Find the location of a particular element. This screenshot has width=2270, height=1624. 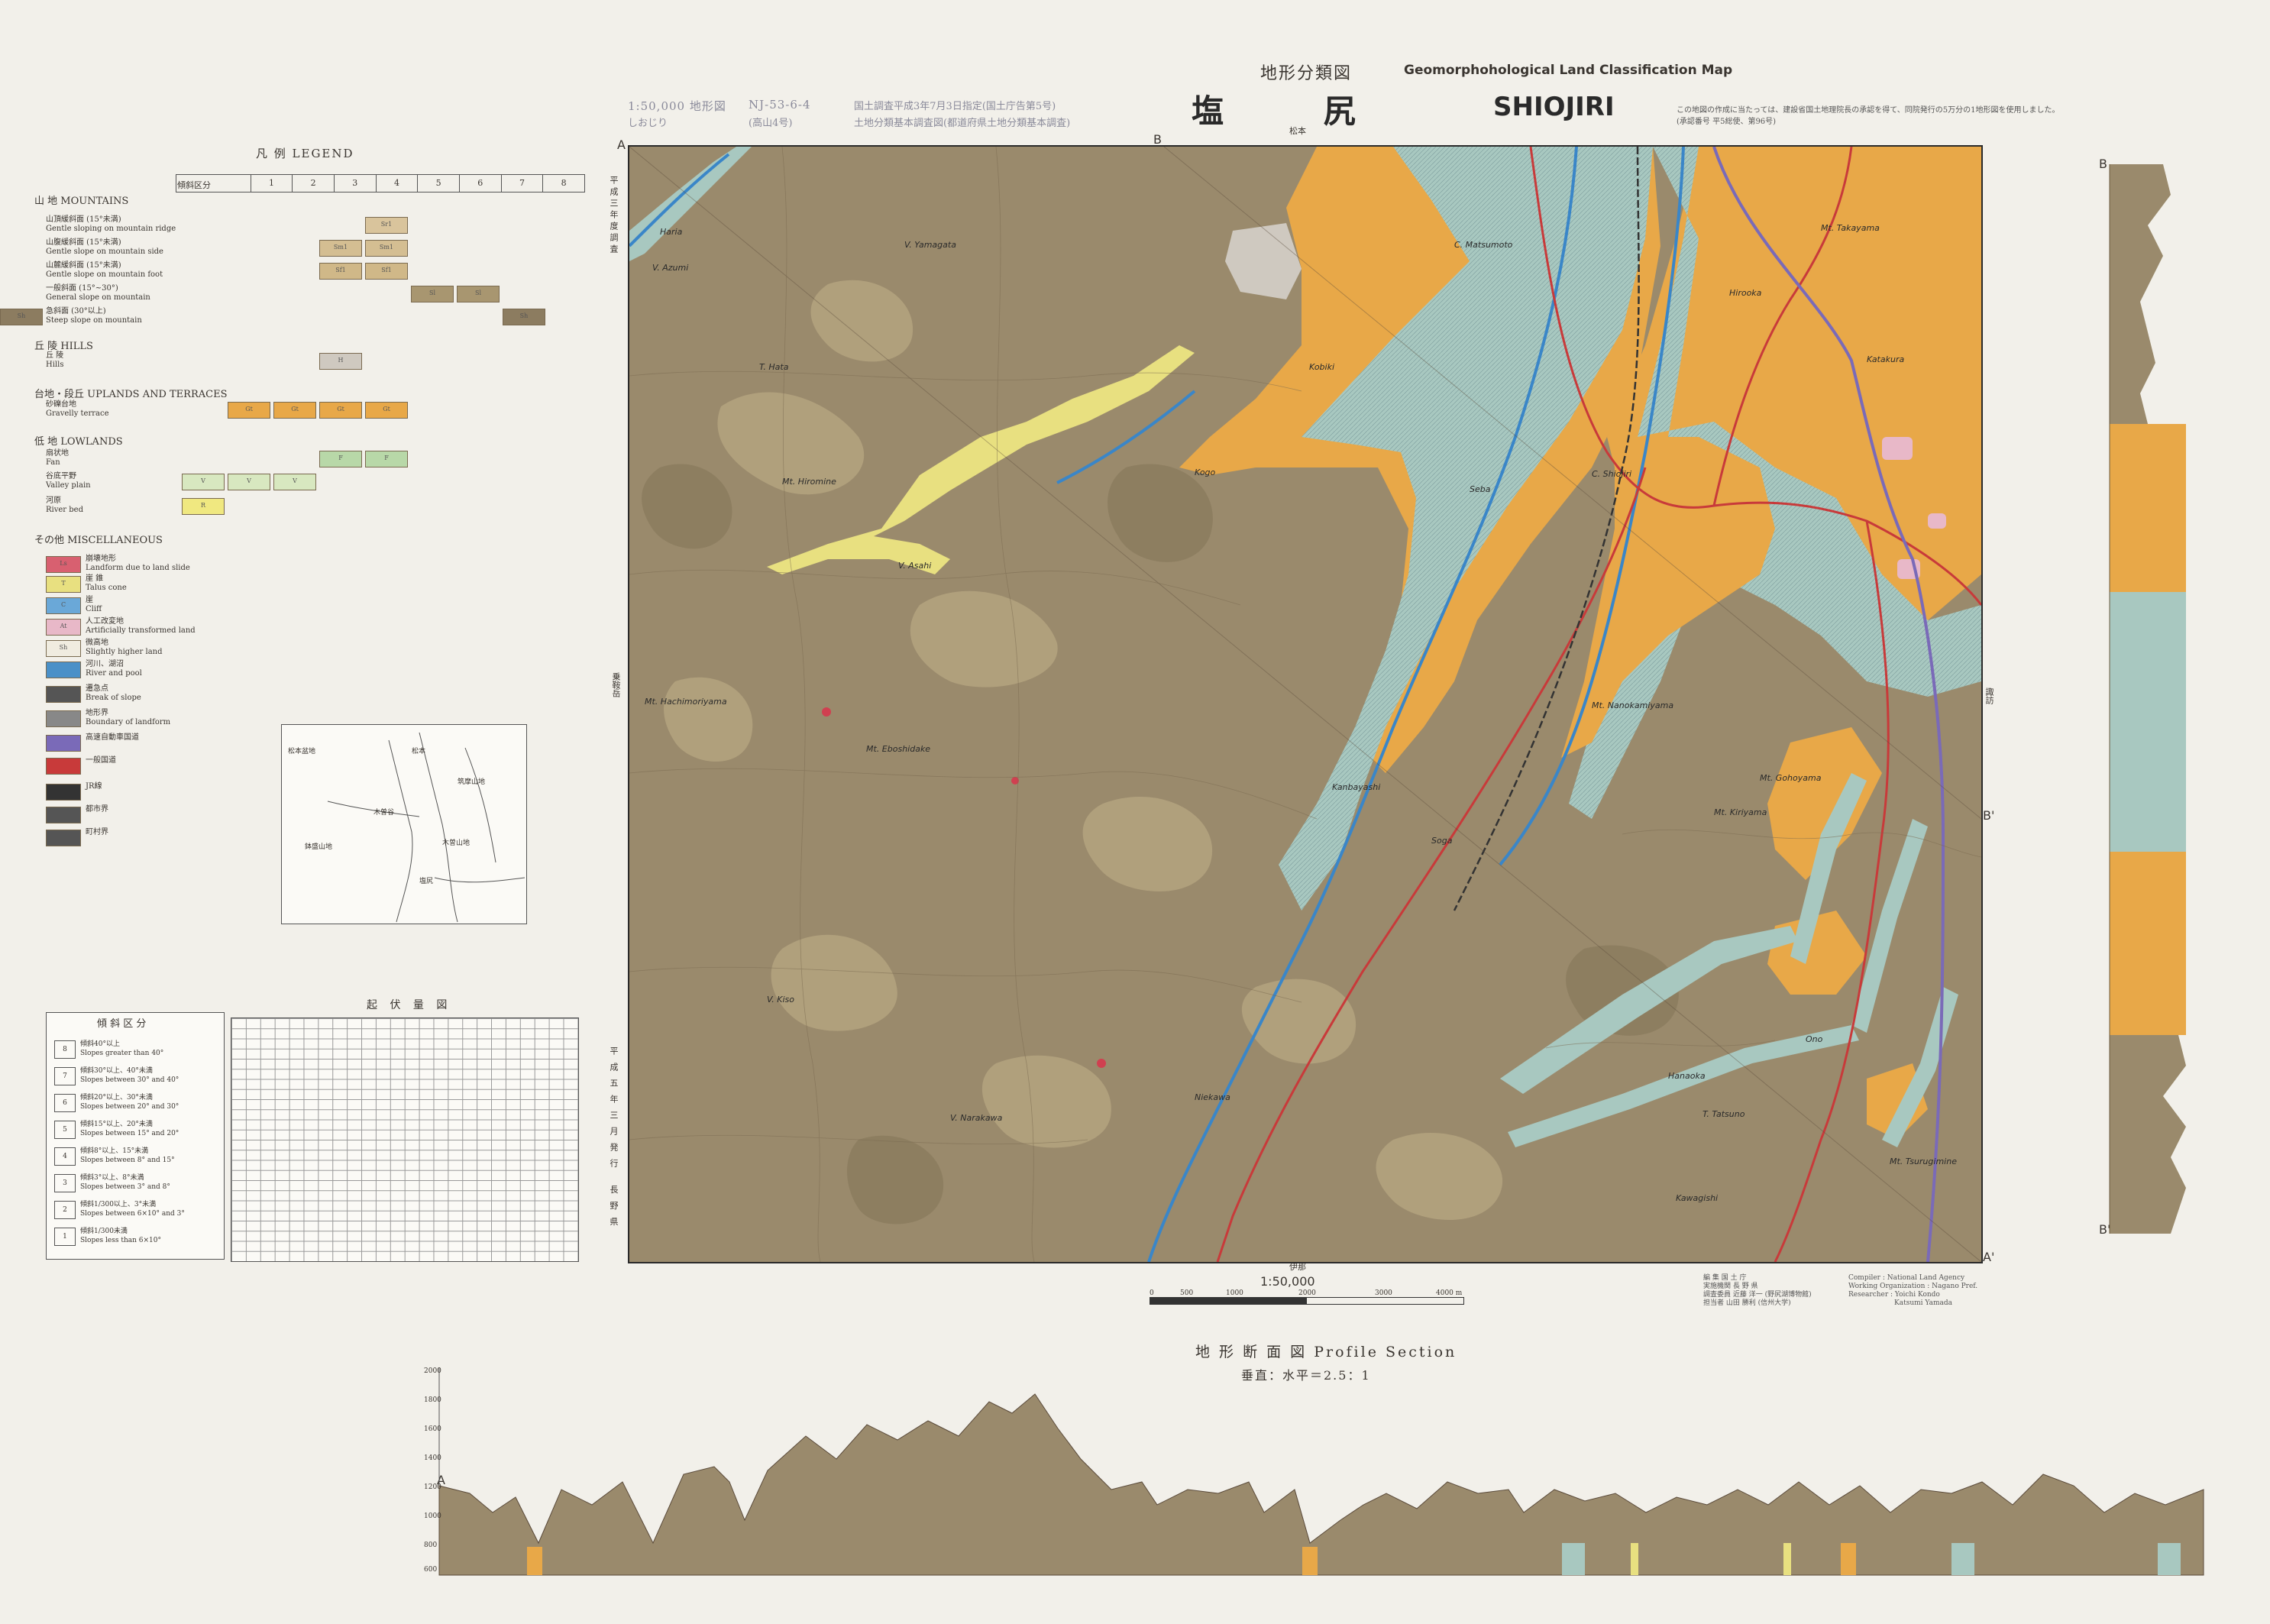

slope-row-en: Slopes between 3° and 8° is located at coordinates (125, 1187).